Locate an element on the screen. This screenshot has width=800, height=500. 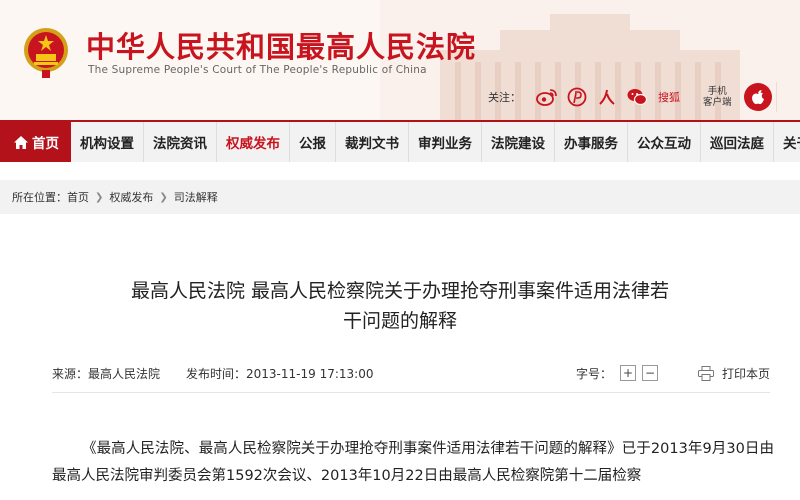
breadcrumb-releases: 权威发布 is located at coordinates (131, 197).